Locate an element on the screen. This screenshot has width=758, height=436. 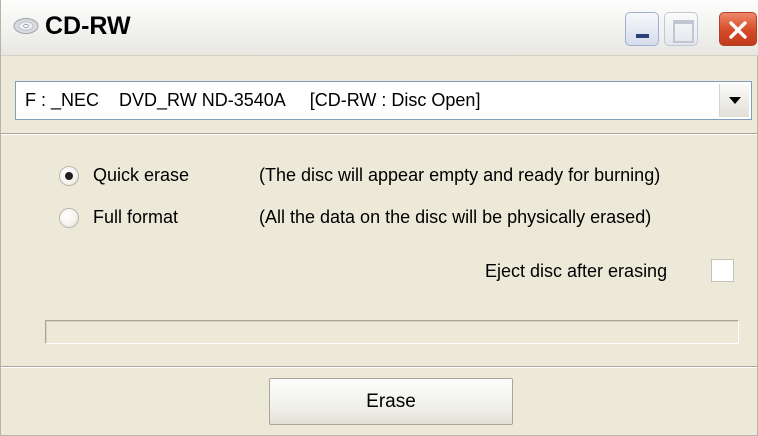
quick-erase-radio is located at coordinates (69, 176).